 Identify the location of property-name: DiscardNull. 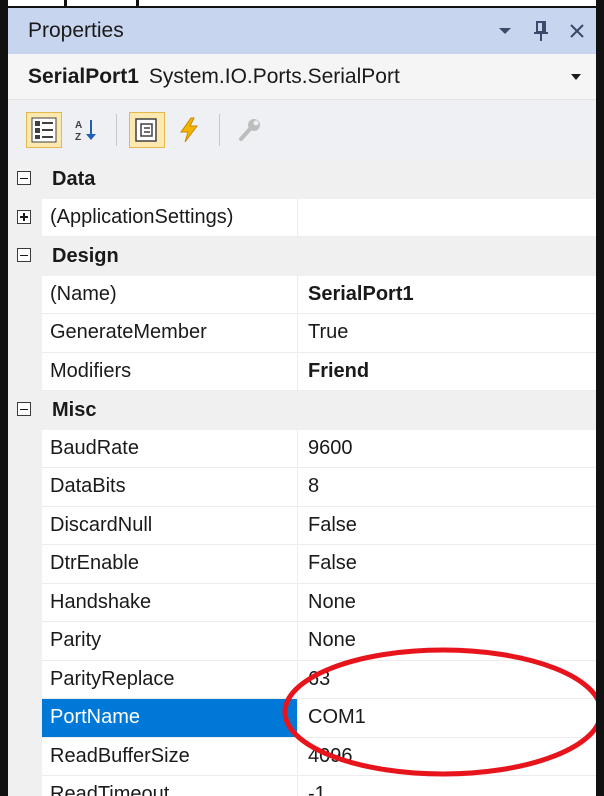
(170, 525).